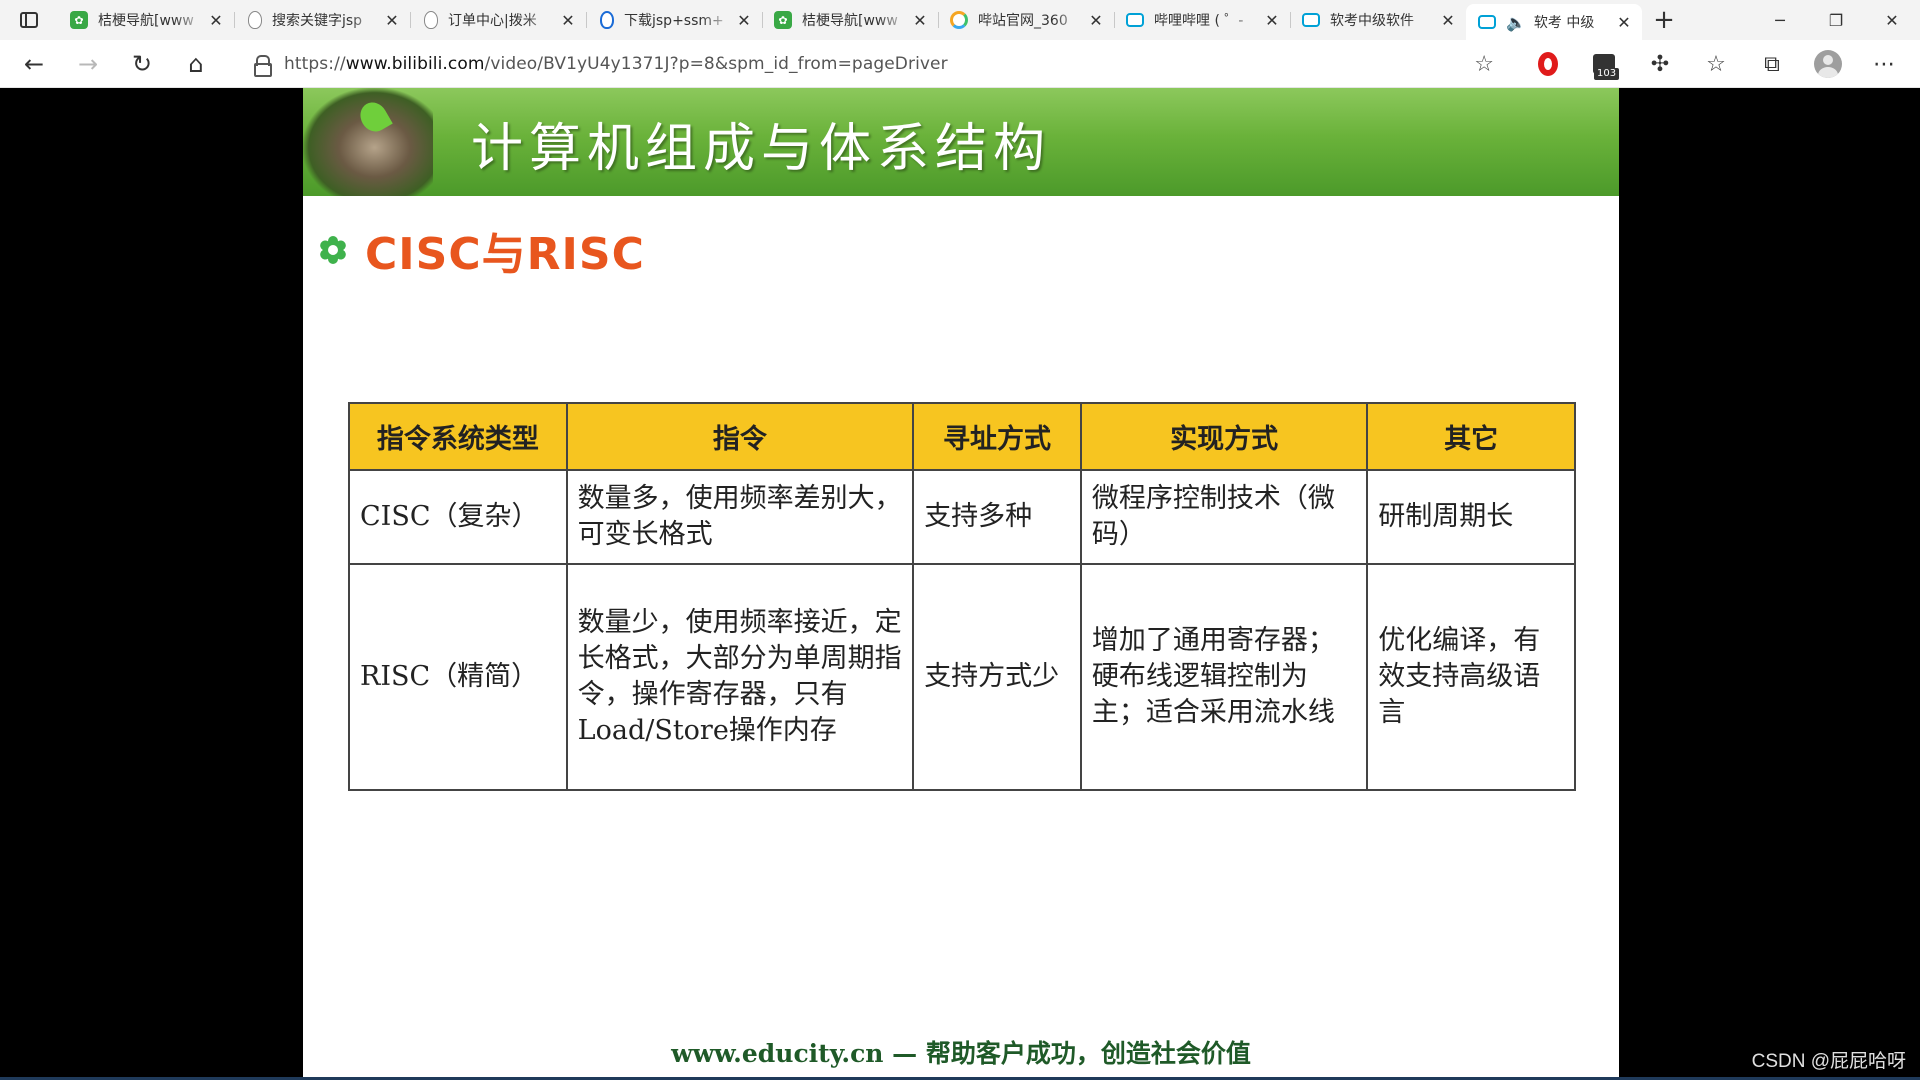  I want to click on collections-icon: ⧉, so click(1772, 64).